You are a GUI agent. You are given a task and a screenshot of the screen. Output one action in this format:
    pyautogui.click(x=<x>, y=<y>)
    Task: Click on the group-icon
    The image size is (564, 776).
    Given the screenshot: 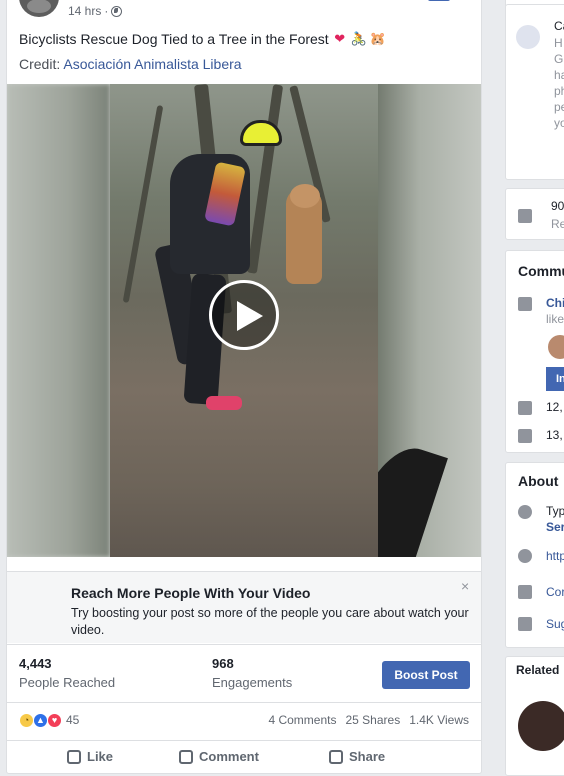 What is the action you would take?
    pyautogui.click(x=528, y=37)
    